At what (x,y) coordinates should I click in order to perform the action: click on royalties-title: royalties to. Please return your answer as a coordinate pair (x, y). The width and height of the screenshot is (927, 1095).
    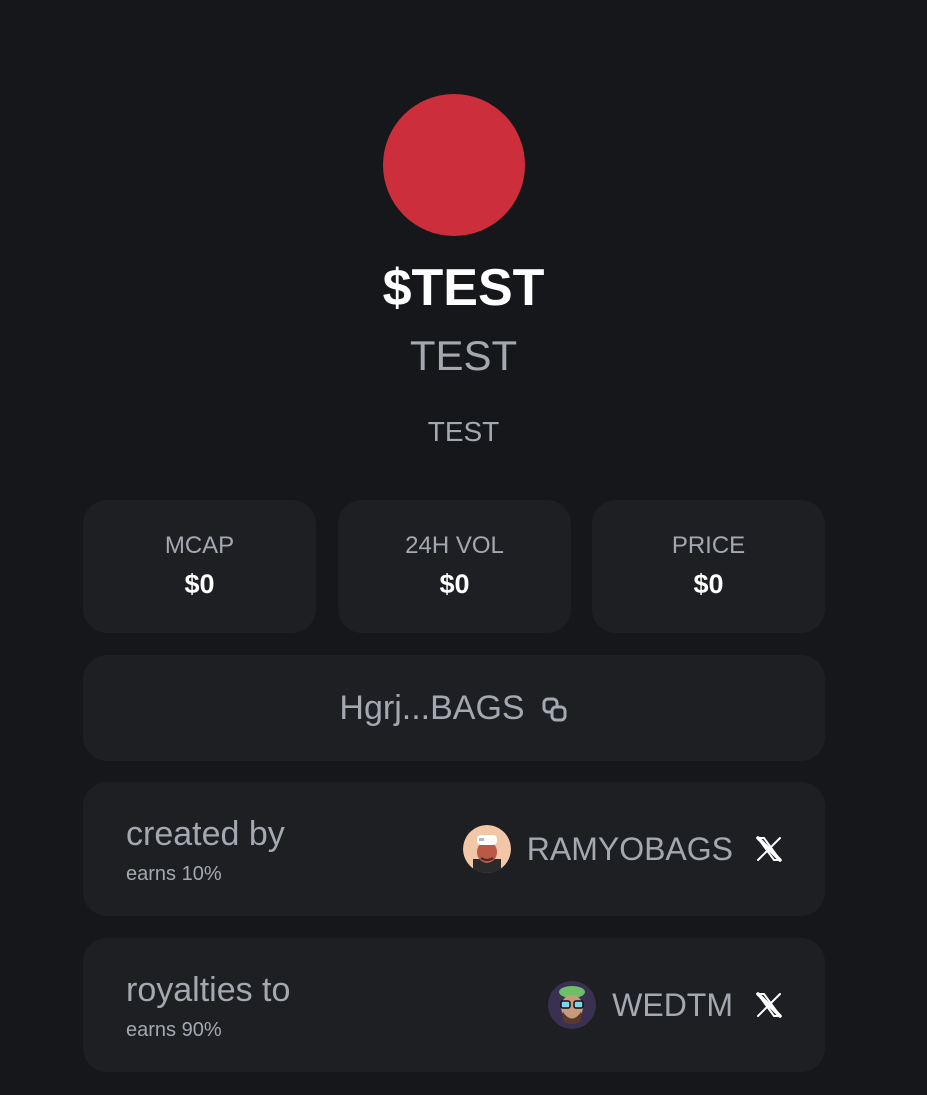
    Looking at the image, I should click on (208, 990).